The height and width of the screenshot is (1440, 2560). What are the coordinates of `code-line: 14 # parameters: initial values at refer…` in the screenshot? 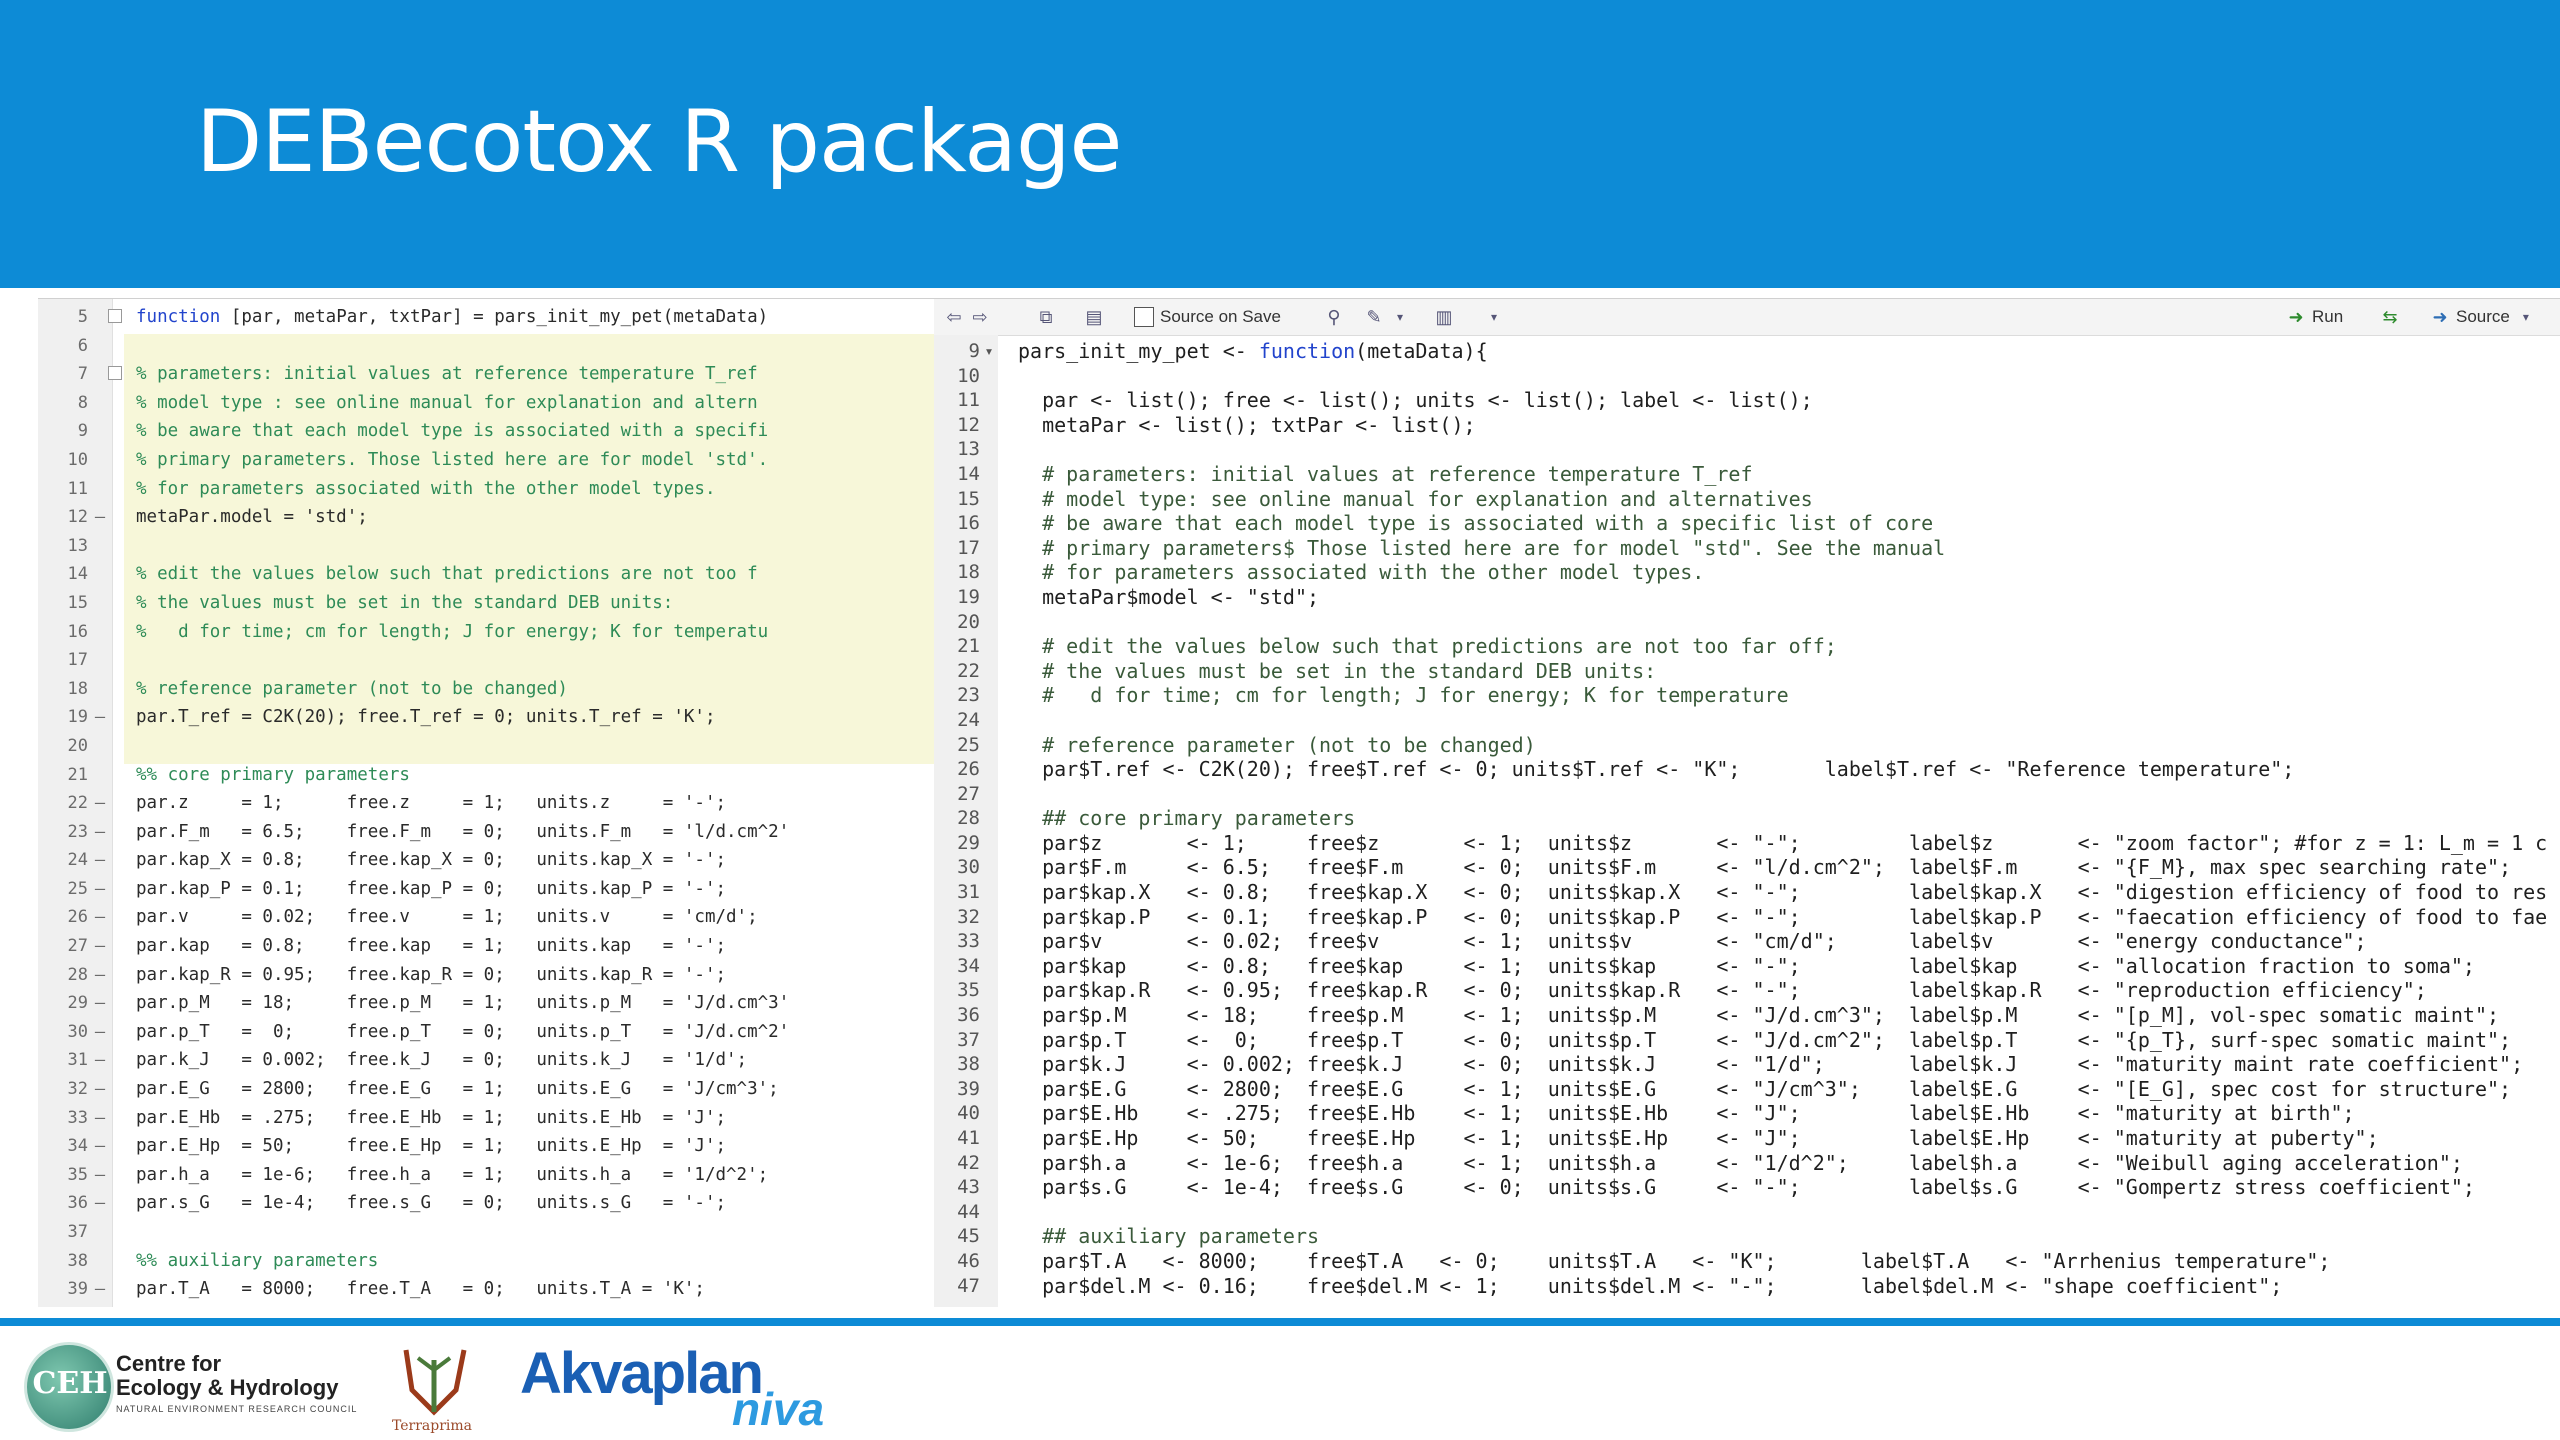 It's located at (1740, 474).